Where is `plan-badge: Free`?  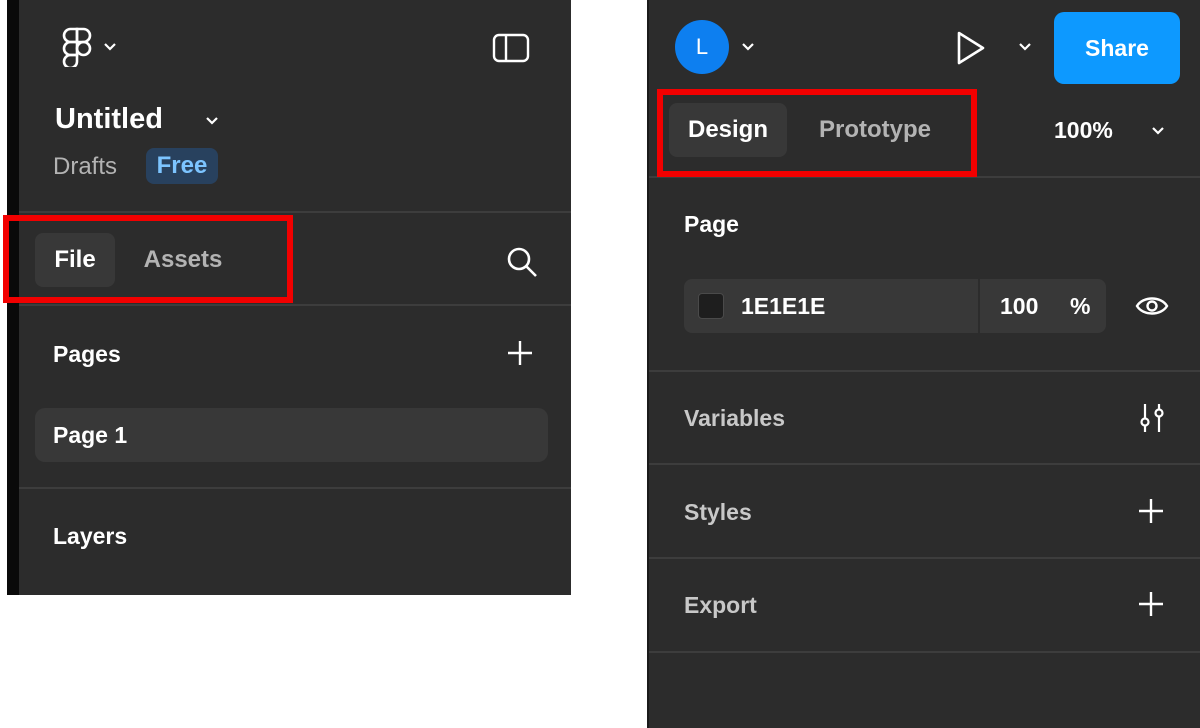
plan-badge: Free is located at coordinates (182, 166).